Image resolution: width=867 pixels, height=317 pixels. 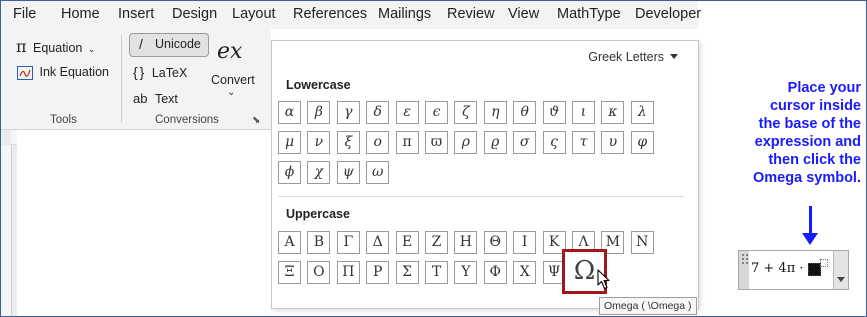 I want to click on equation-button: π Equation ⌄, so click(x=55, y=46).